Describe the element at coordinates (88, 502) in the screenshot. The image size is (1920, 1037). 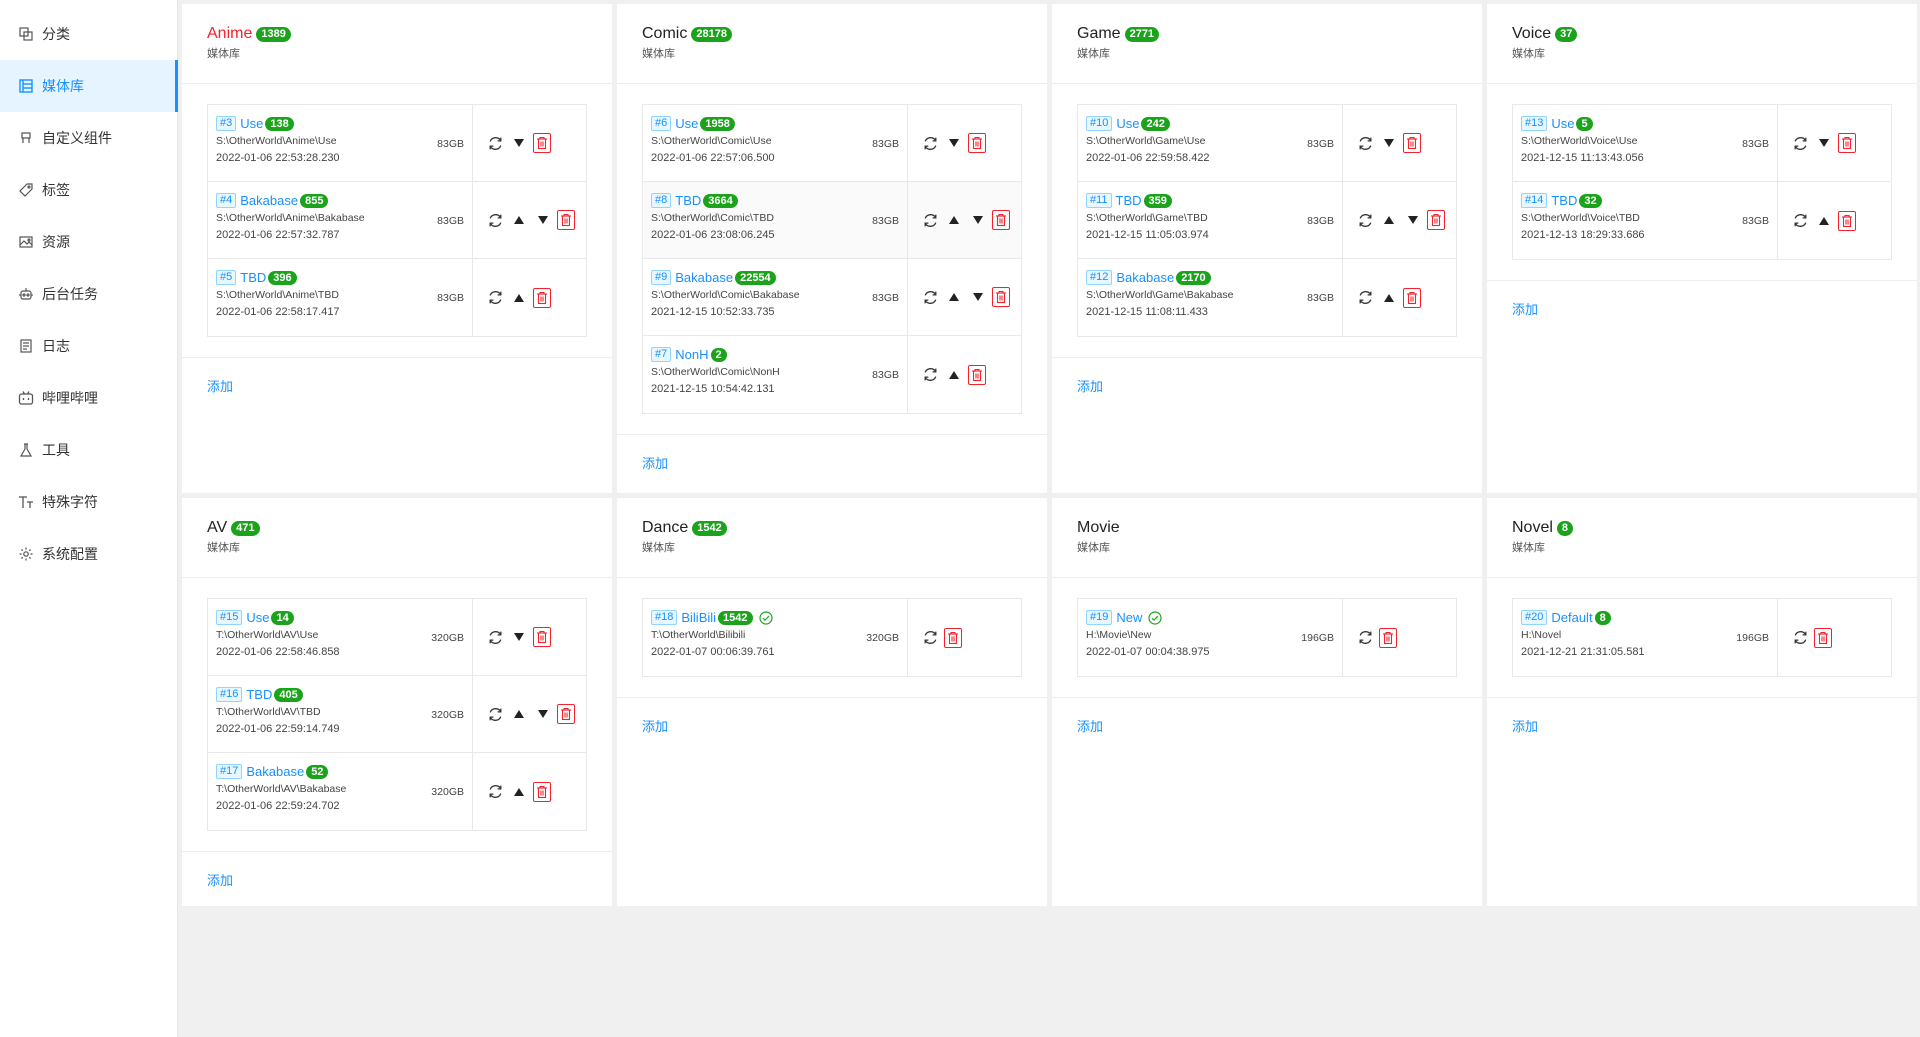
I see `sidebar-item-9: 特殊字符` at that location.